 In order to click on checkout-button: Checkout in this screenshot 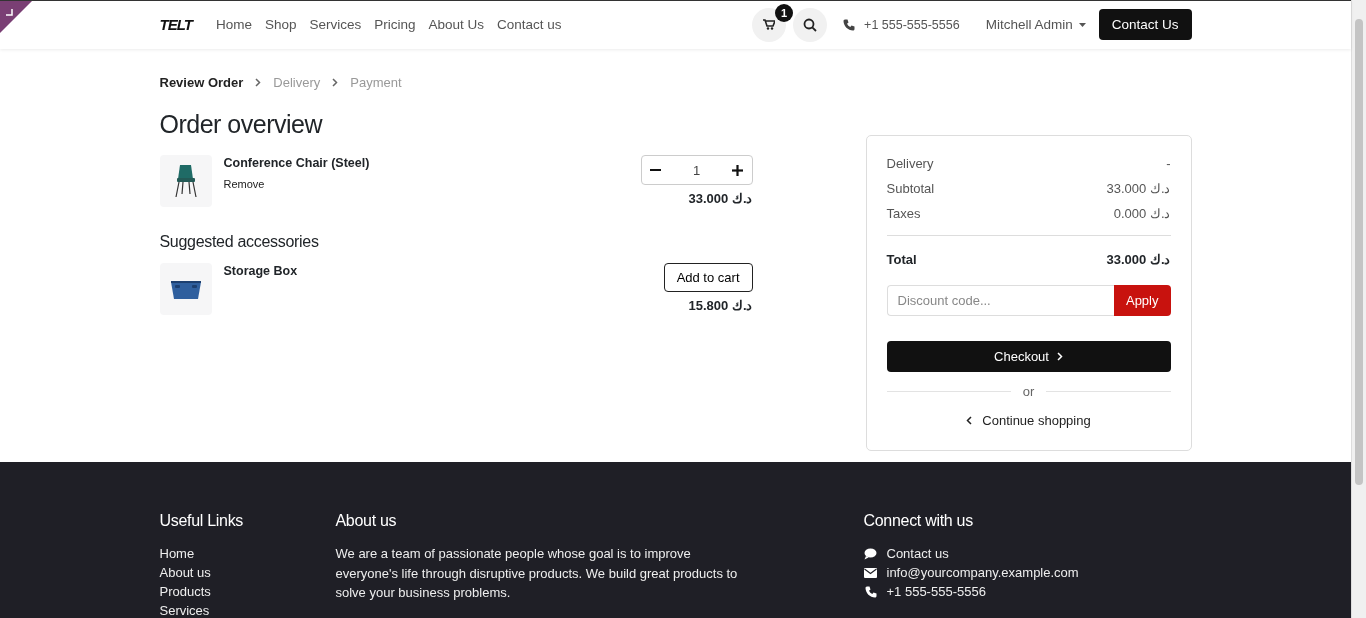, I will do `click(1028, 356)`.